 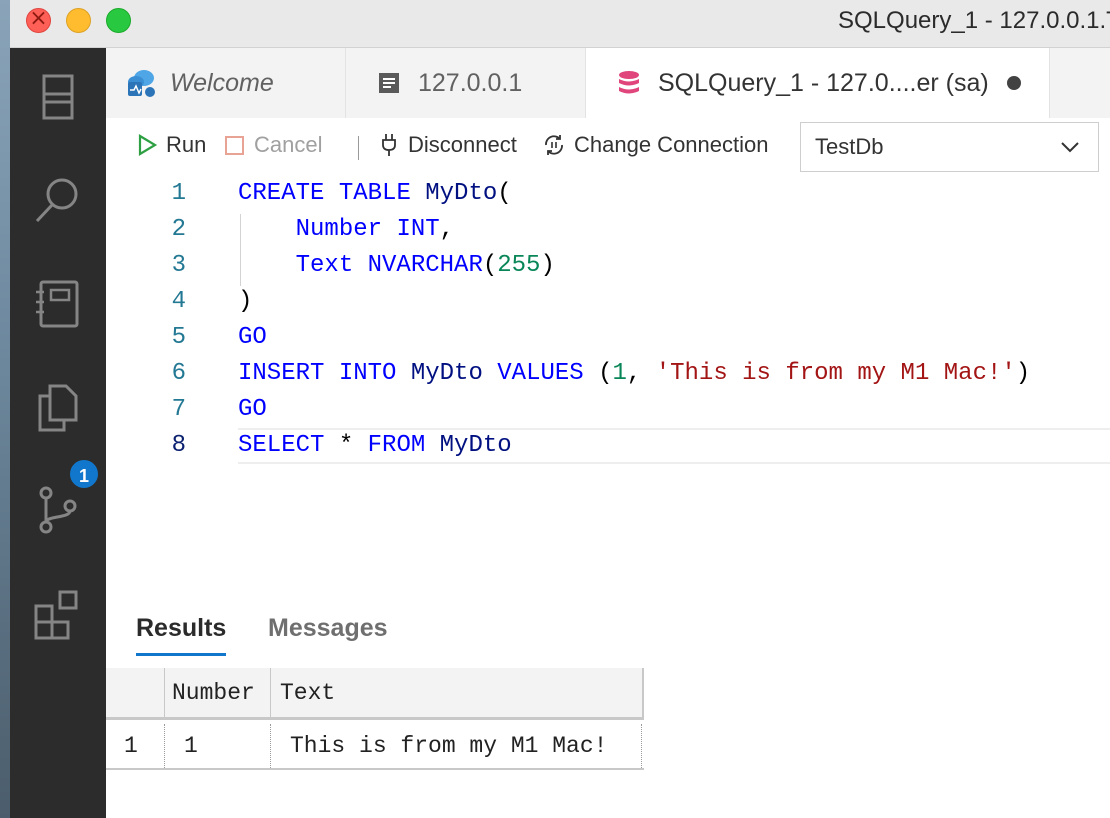 What do you see at coordinates (554, 145) in the screenshot?
I see `change-connection-icon` at bounding box center [554, 145].